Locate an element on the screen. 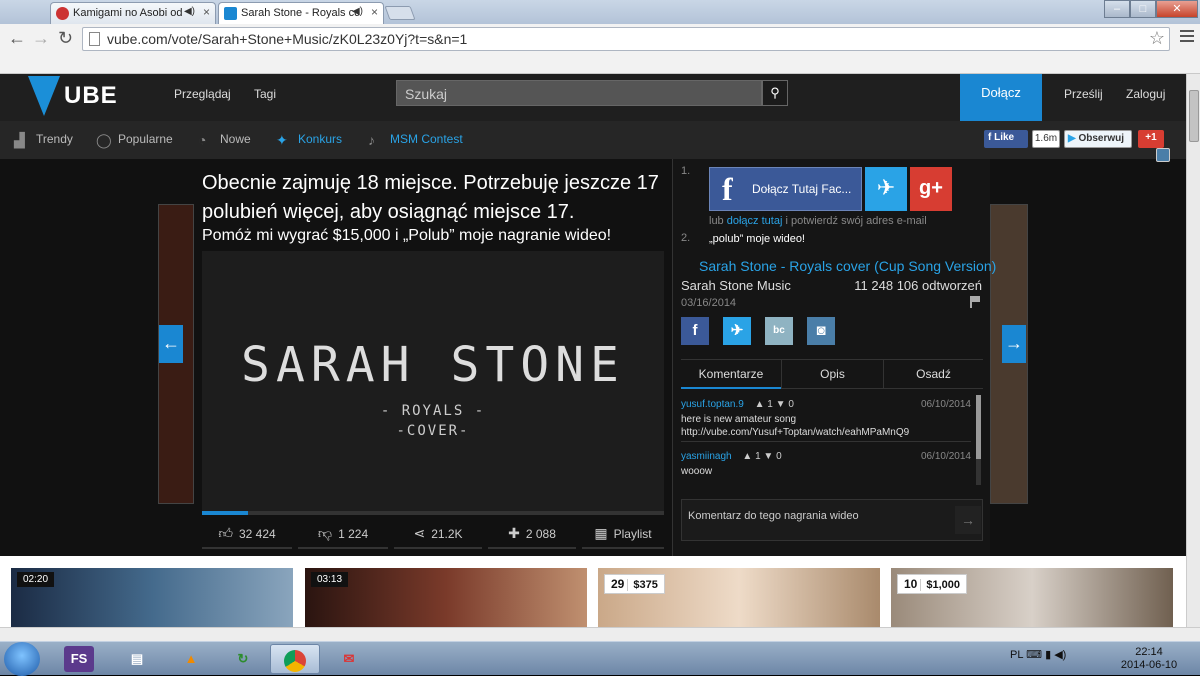 This screenshot has width=1200, height=676. share-twitter-button: ✈ is located at coordinates (737, 331).